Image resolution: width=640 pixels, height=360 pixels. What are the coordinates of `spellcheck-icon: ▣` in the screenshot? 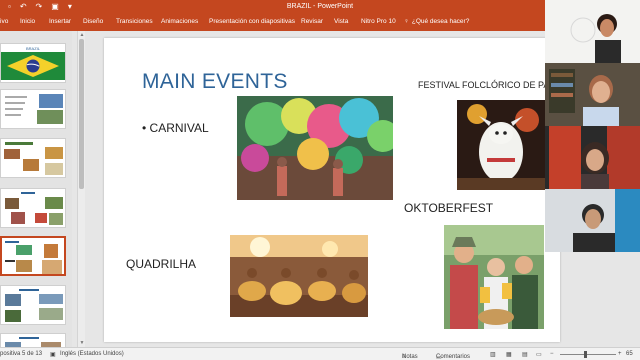 It's located at (53, 354).